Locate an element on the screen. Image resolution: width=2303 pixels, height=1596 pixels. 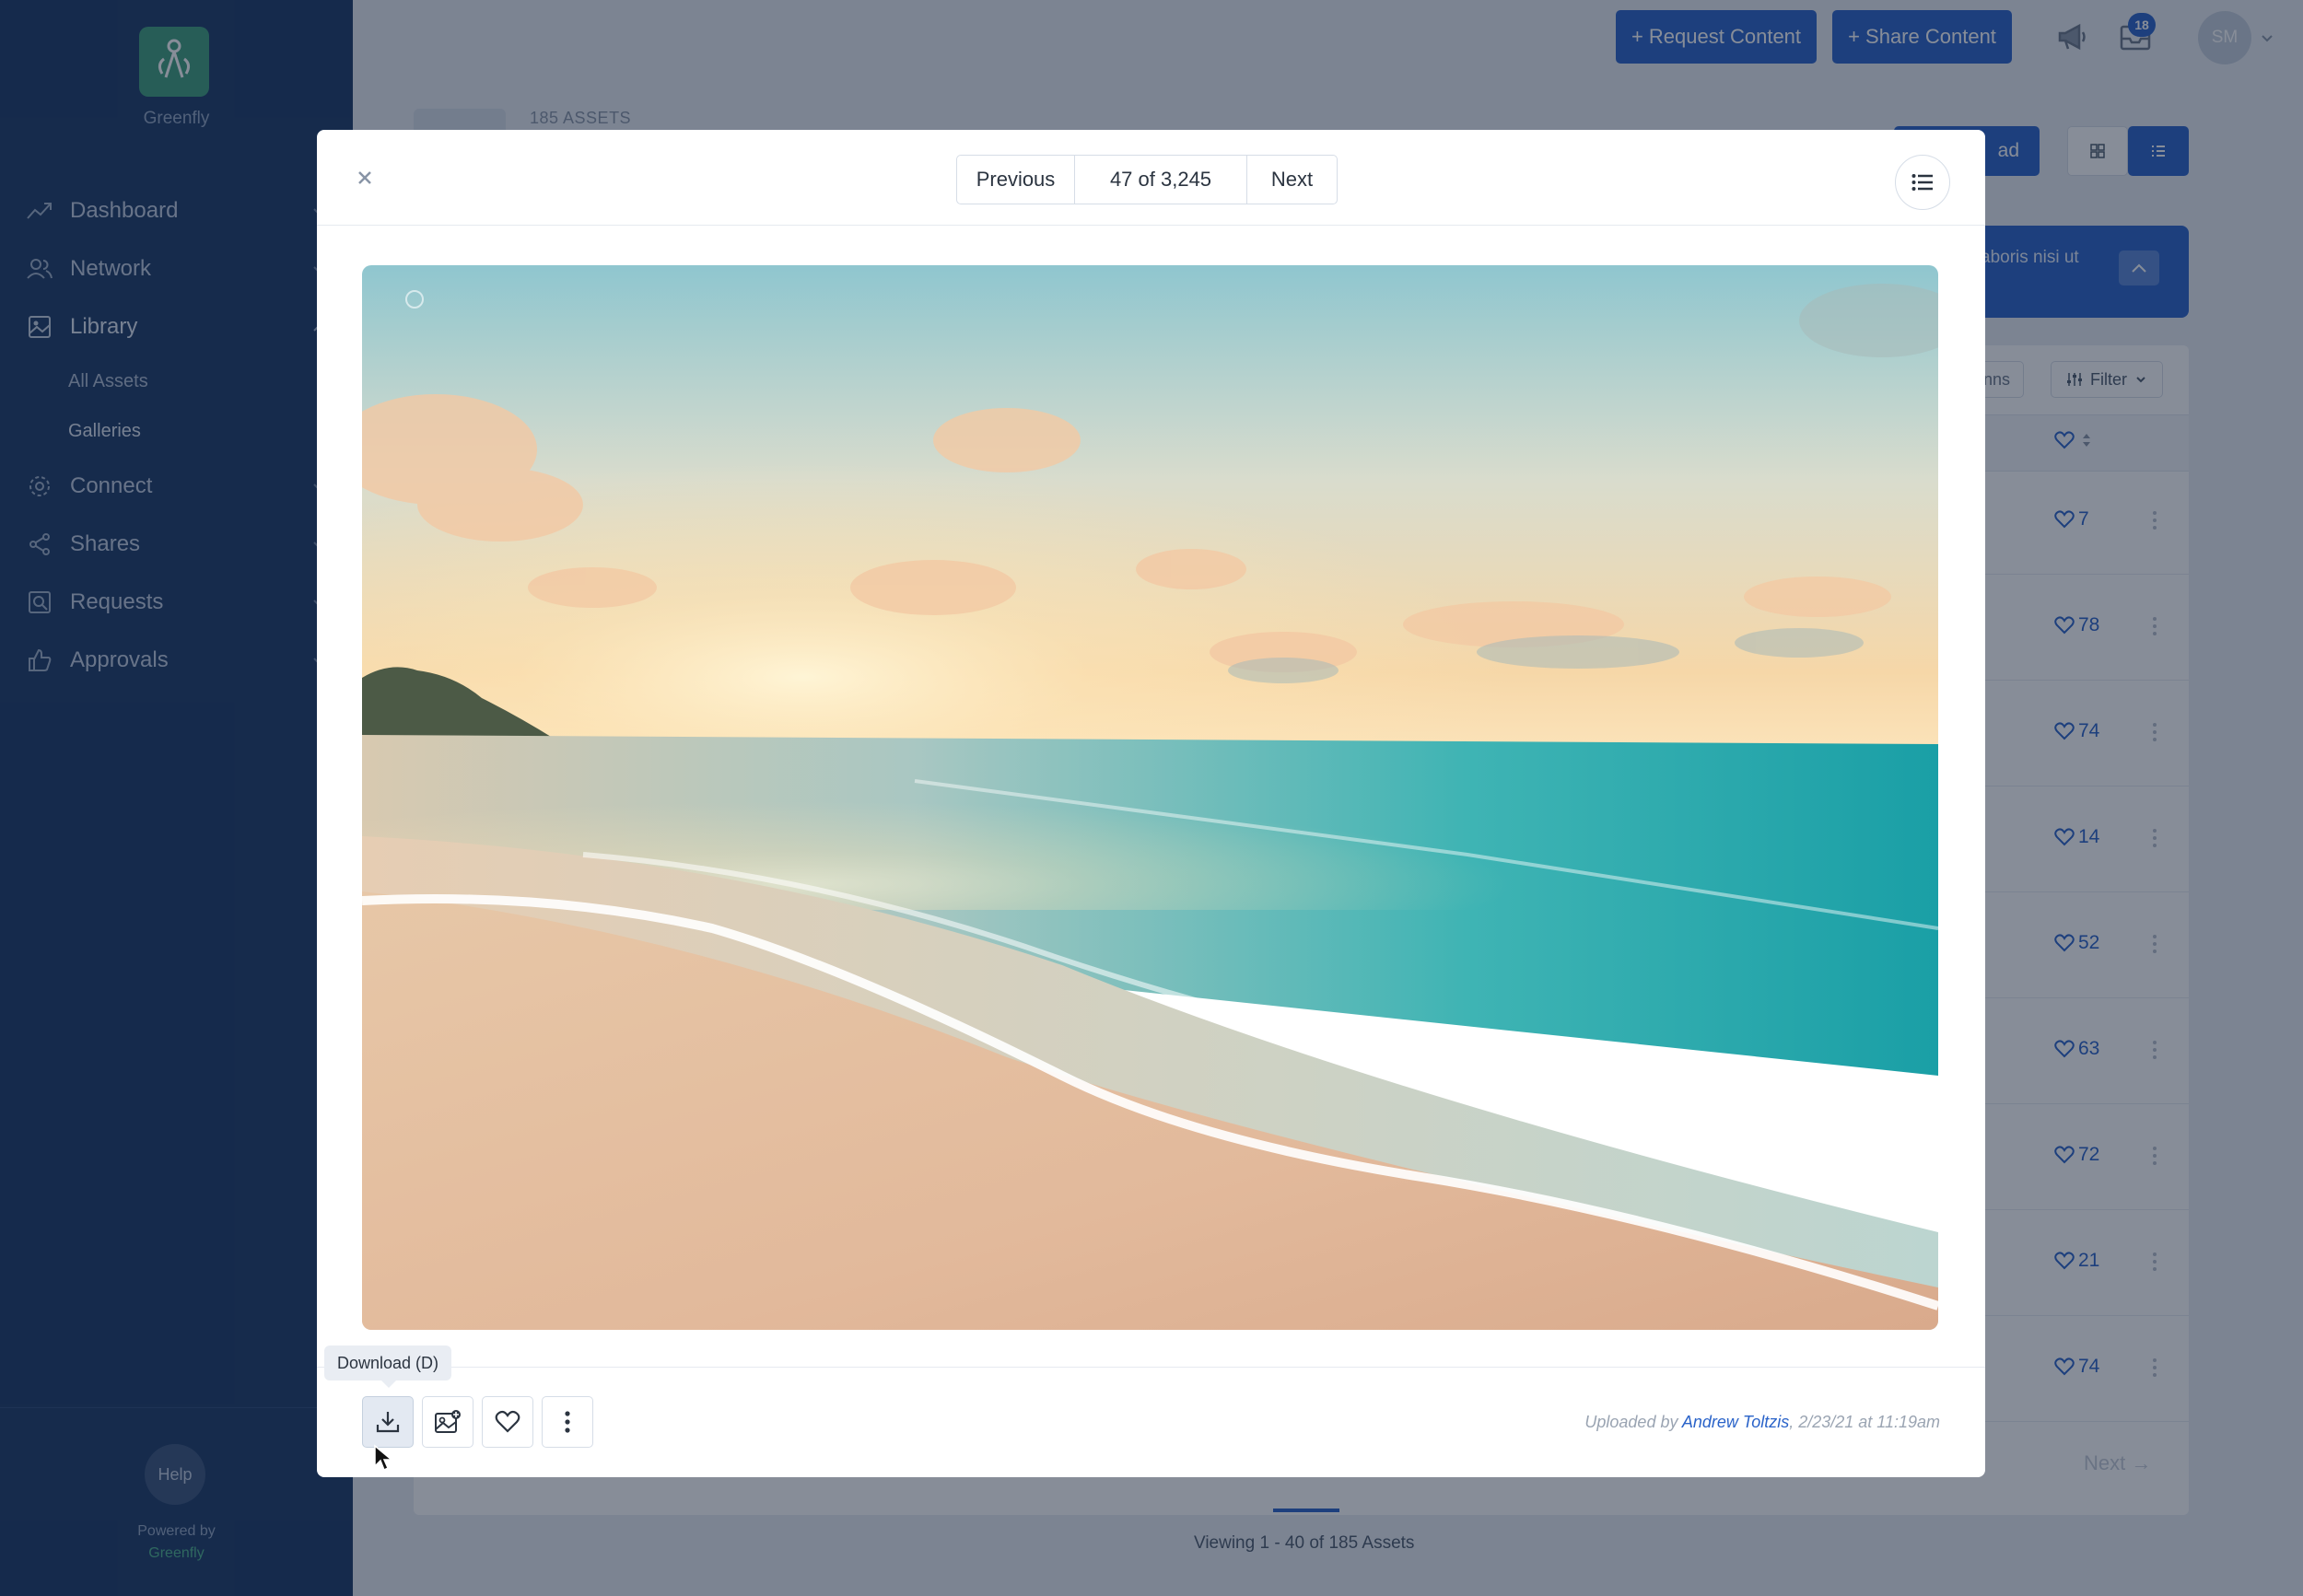
download-icon is located at coordinates (388, 1422).